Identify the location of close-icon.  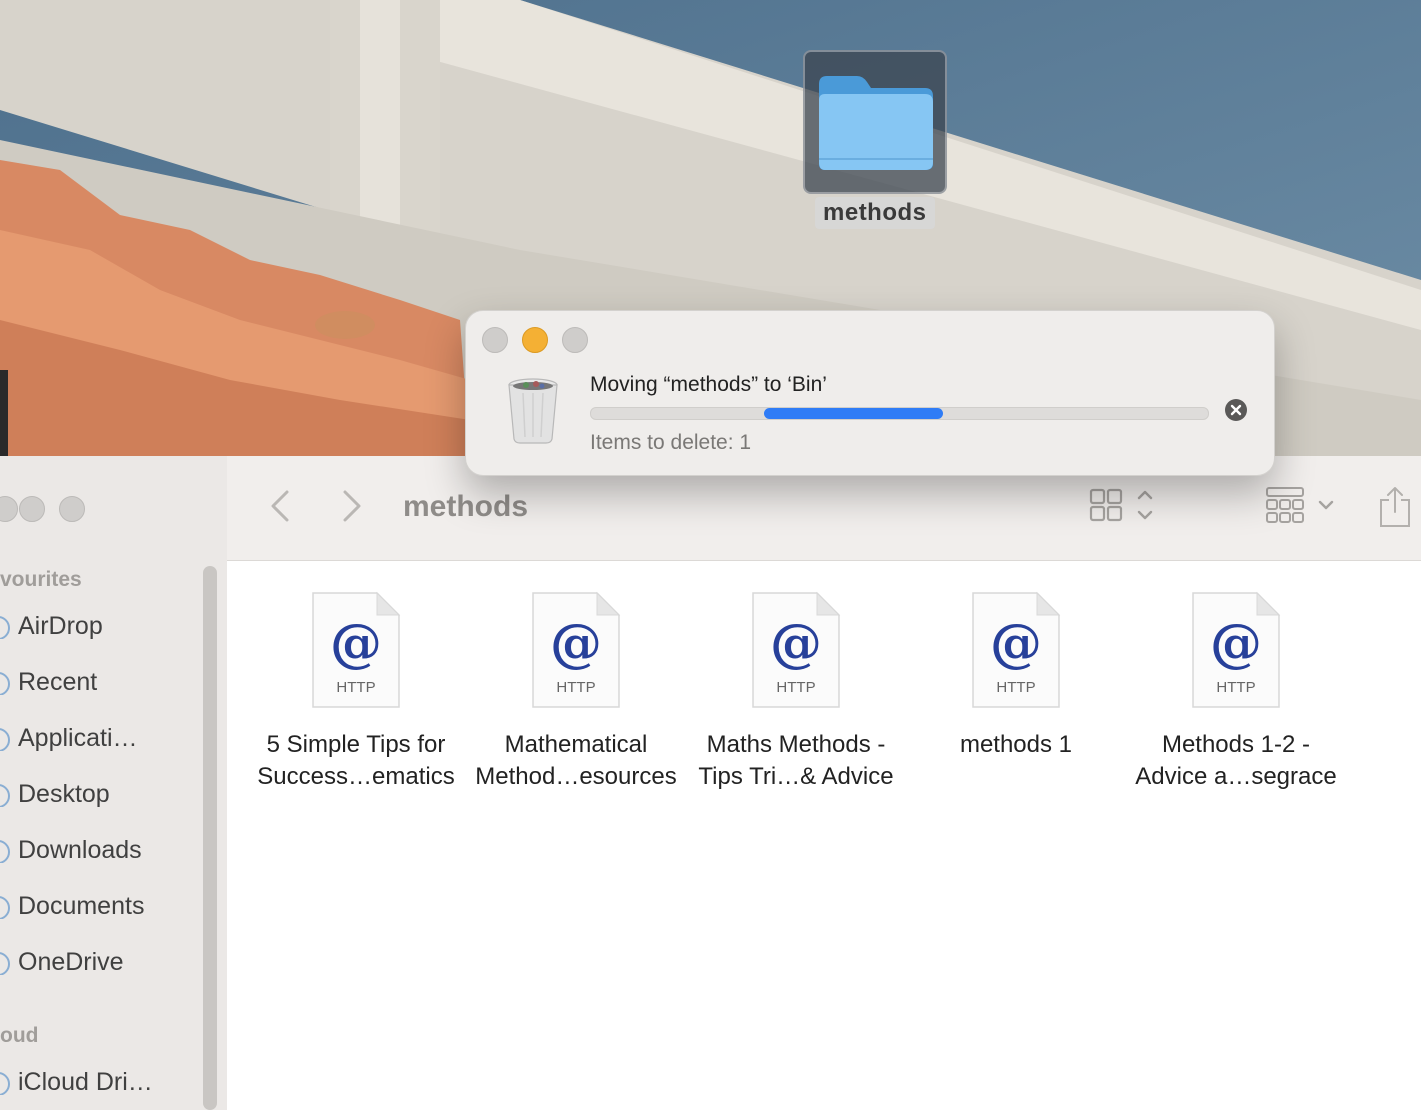
(1236, 410).